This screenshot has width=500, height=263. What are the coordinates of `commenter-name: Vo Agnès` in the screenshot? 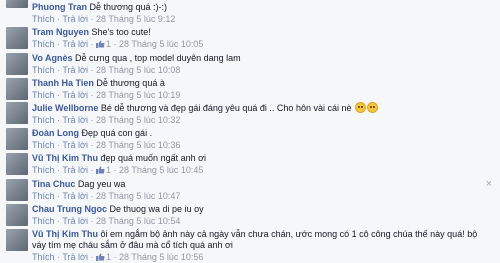 It's located at (52, 58).